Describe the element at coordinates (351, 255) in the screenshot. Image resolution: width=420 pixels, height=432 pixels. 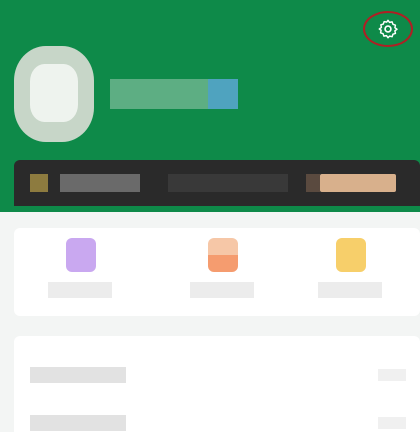
I see `yellow-action-icon` at that location.